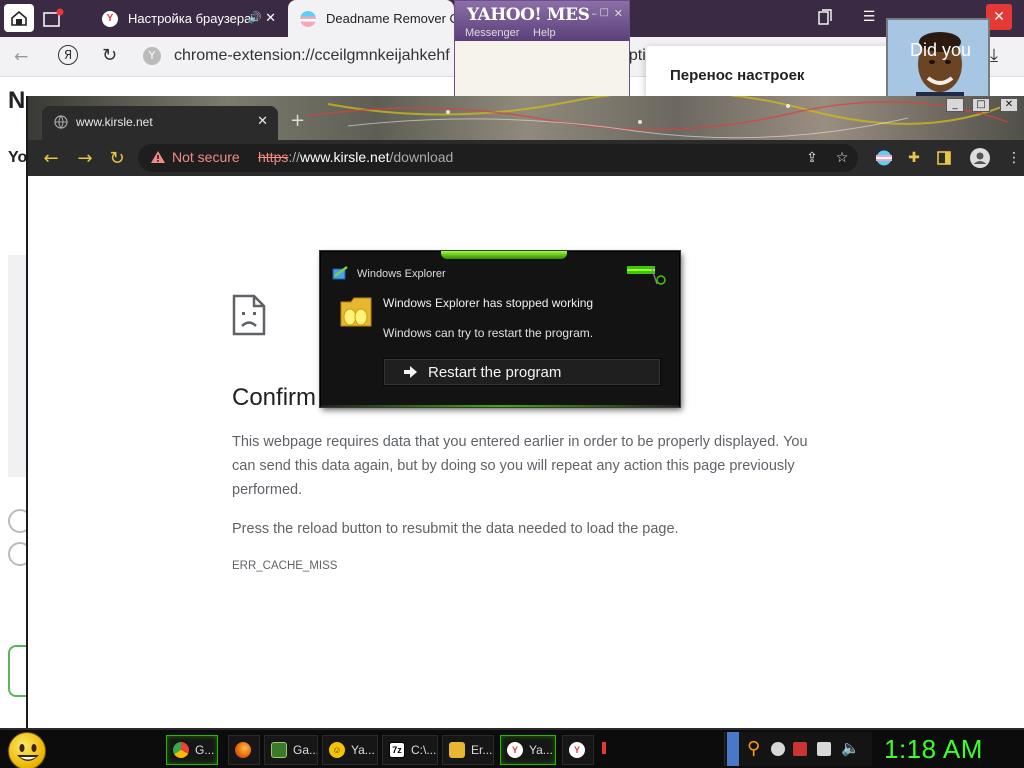  I want to click on flag-icon, so click(800, 749).